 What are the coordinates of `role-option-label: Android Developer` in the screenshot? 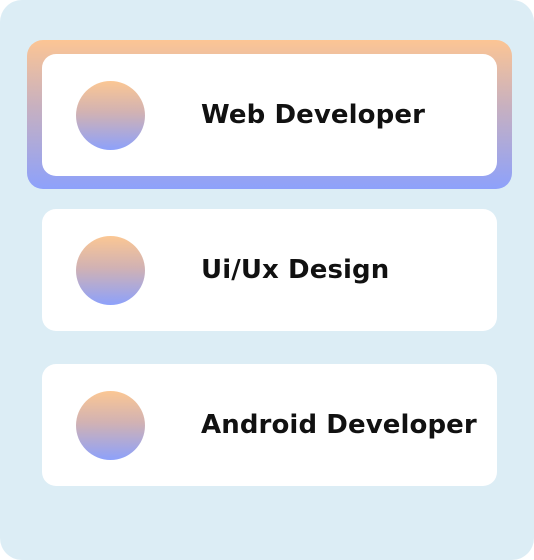 It's located at (339, 425).